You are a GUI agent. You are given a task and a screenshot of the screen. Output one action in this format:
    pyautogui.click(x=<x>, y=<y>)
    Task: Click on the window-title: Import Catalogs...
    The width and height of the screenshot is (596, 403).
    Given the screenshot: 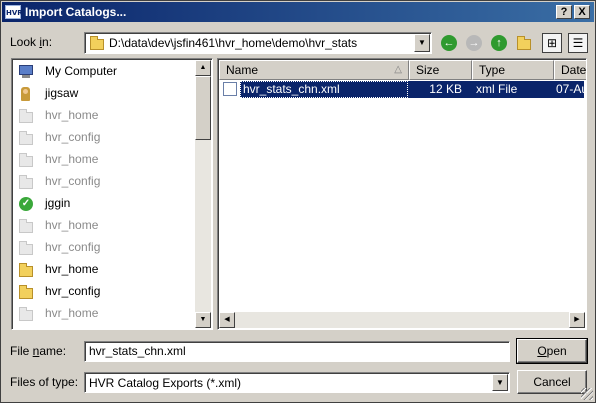 What is the action you would take?
    pyautogui.click(x=76, y=12)
    